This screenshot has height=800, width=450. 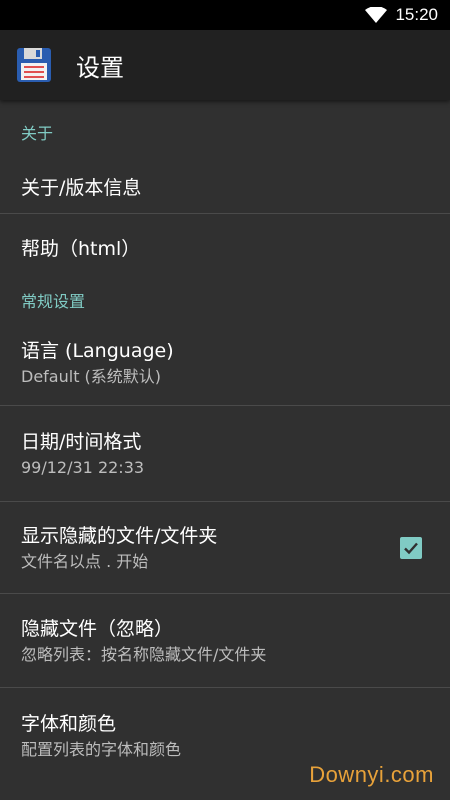 What do you see at coordinates (91, 376) in the screenshot?
I see `setting-summary: Default (系统默认)` at bounding box center [91, 376].